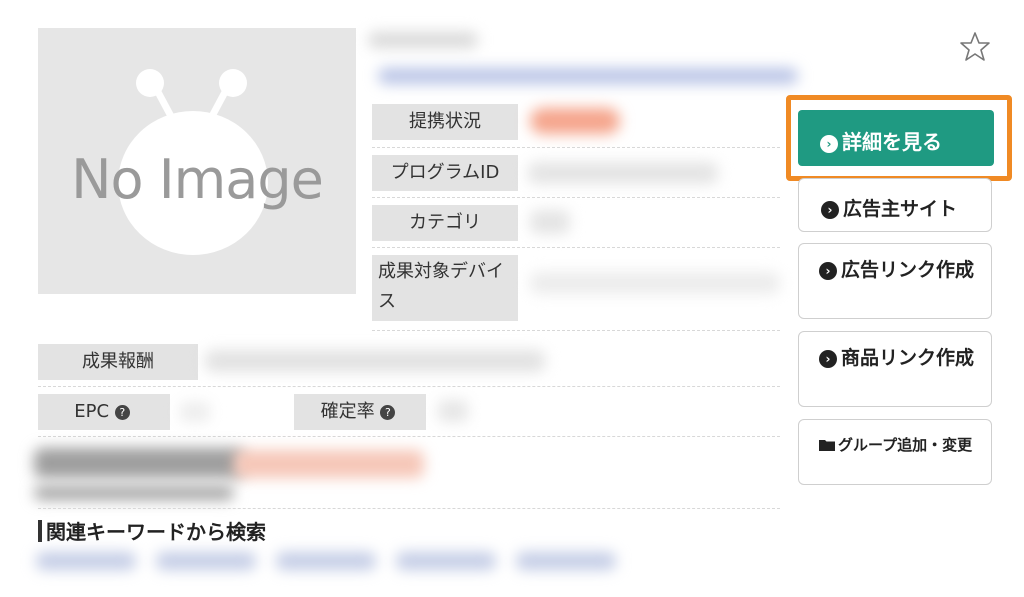 This screenshot has height=597, width=1024. Describe the element at coordinates (895, 205) in the screenshot. I see `advertiser-site-button: › 広告主サイト` at that location.